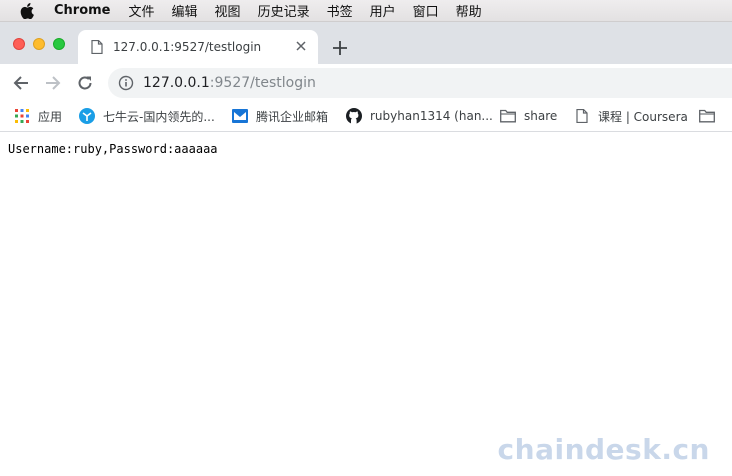 This screenshot has height=476, width=732. What do you see at coordinates (50, 116) in the screenshot?
I see `bookmark-label: 应用` at bounding box center [50, 116].